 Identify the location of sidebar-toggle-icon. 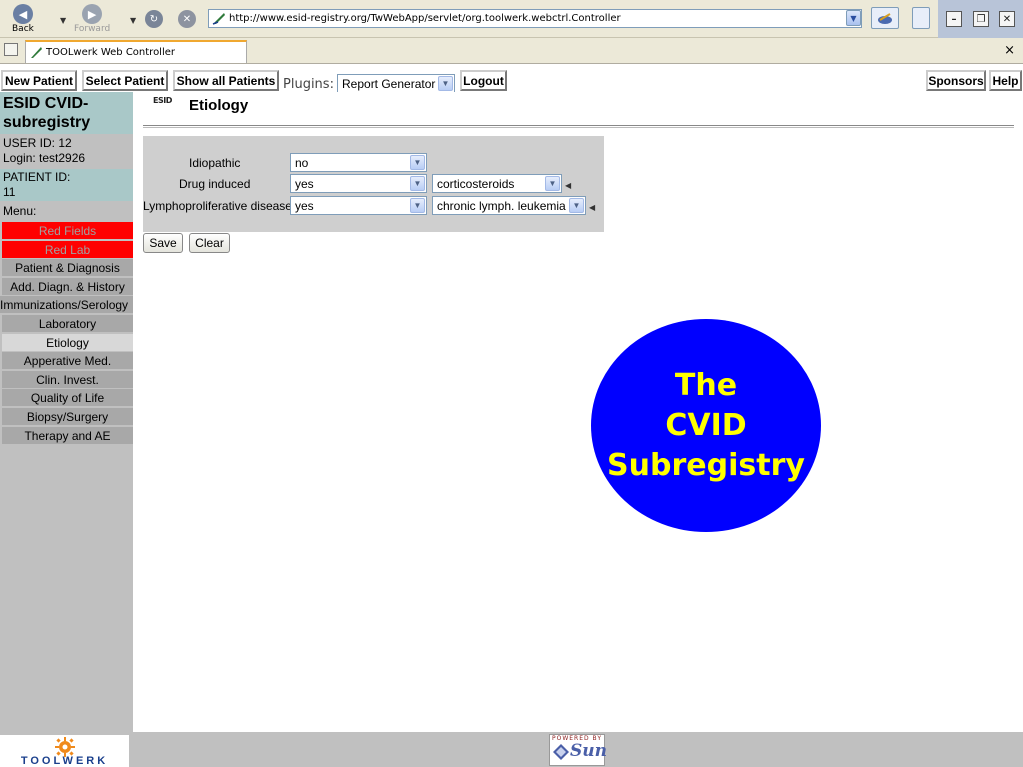
(921, 18).